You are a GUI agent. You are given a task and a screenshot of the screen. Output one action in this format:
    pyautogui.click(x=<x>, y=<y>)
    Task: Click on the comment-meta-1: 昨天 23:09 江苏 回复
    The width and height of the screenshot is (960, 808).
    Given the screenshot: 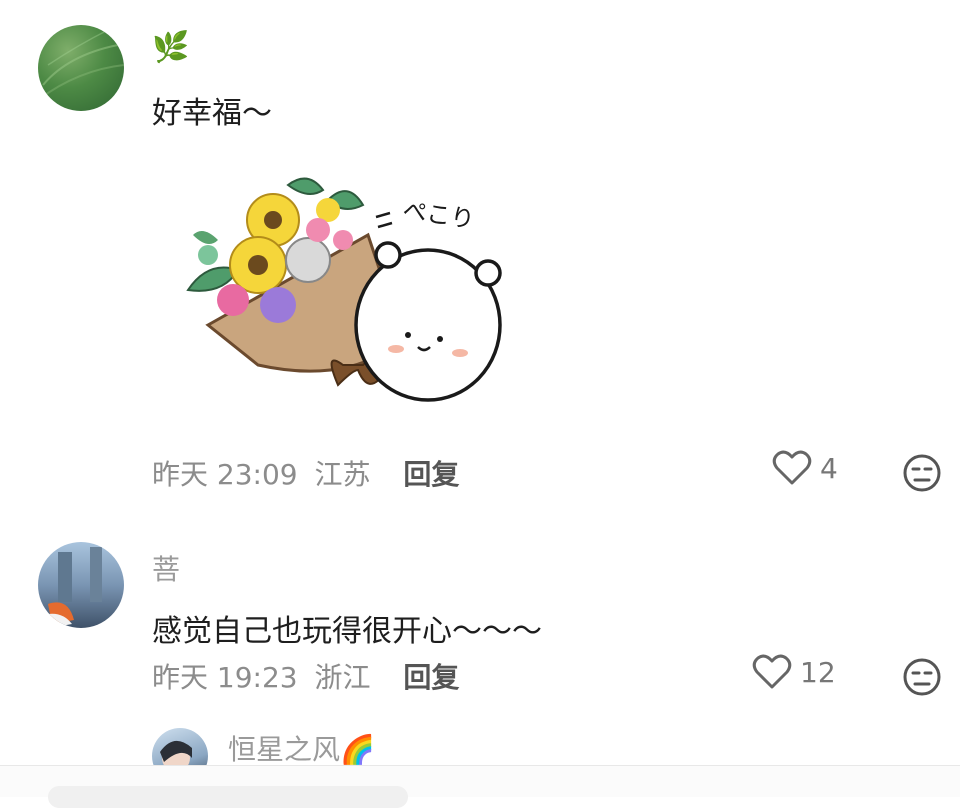 What is the action you would take?
    pyautogui.click(x=305, y=473)
    